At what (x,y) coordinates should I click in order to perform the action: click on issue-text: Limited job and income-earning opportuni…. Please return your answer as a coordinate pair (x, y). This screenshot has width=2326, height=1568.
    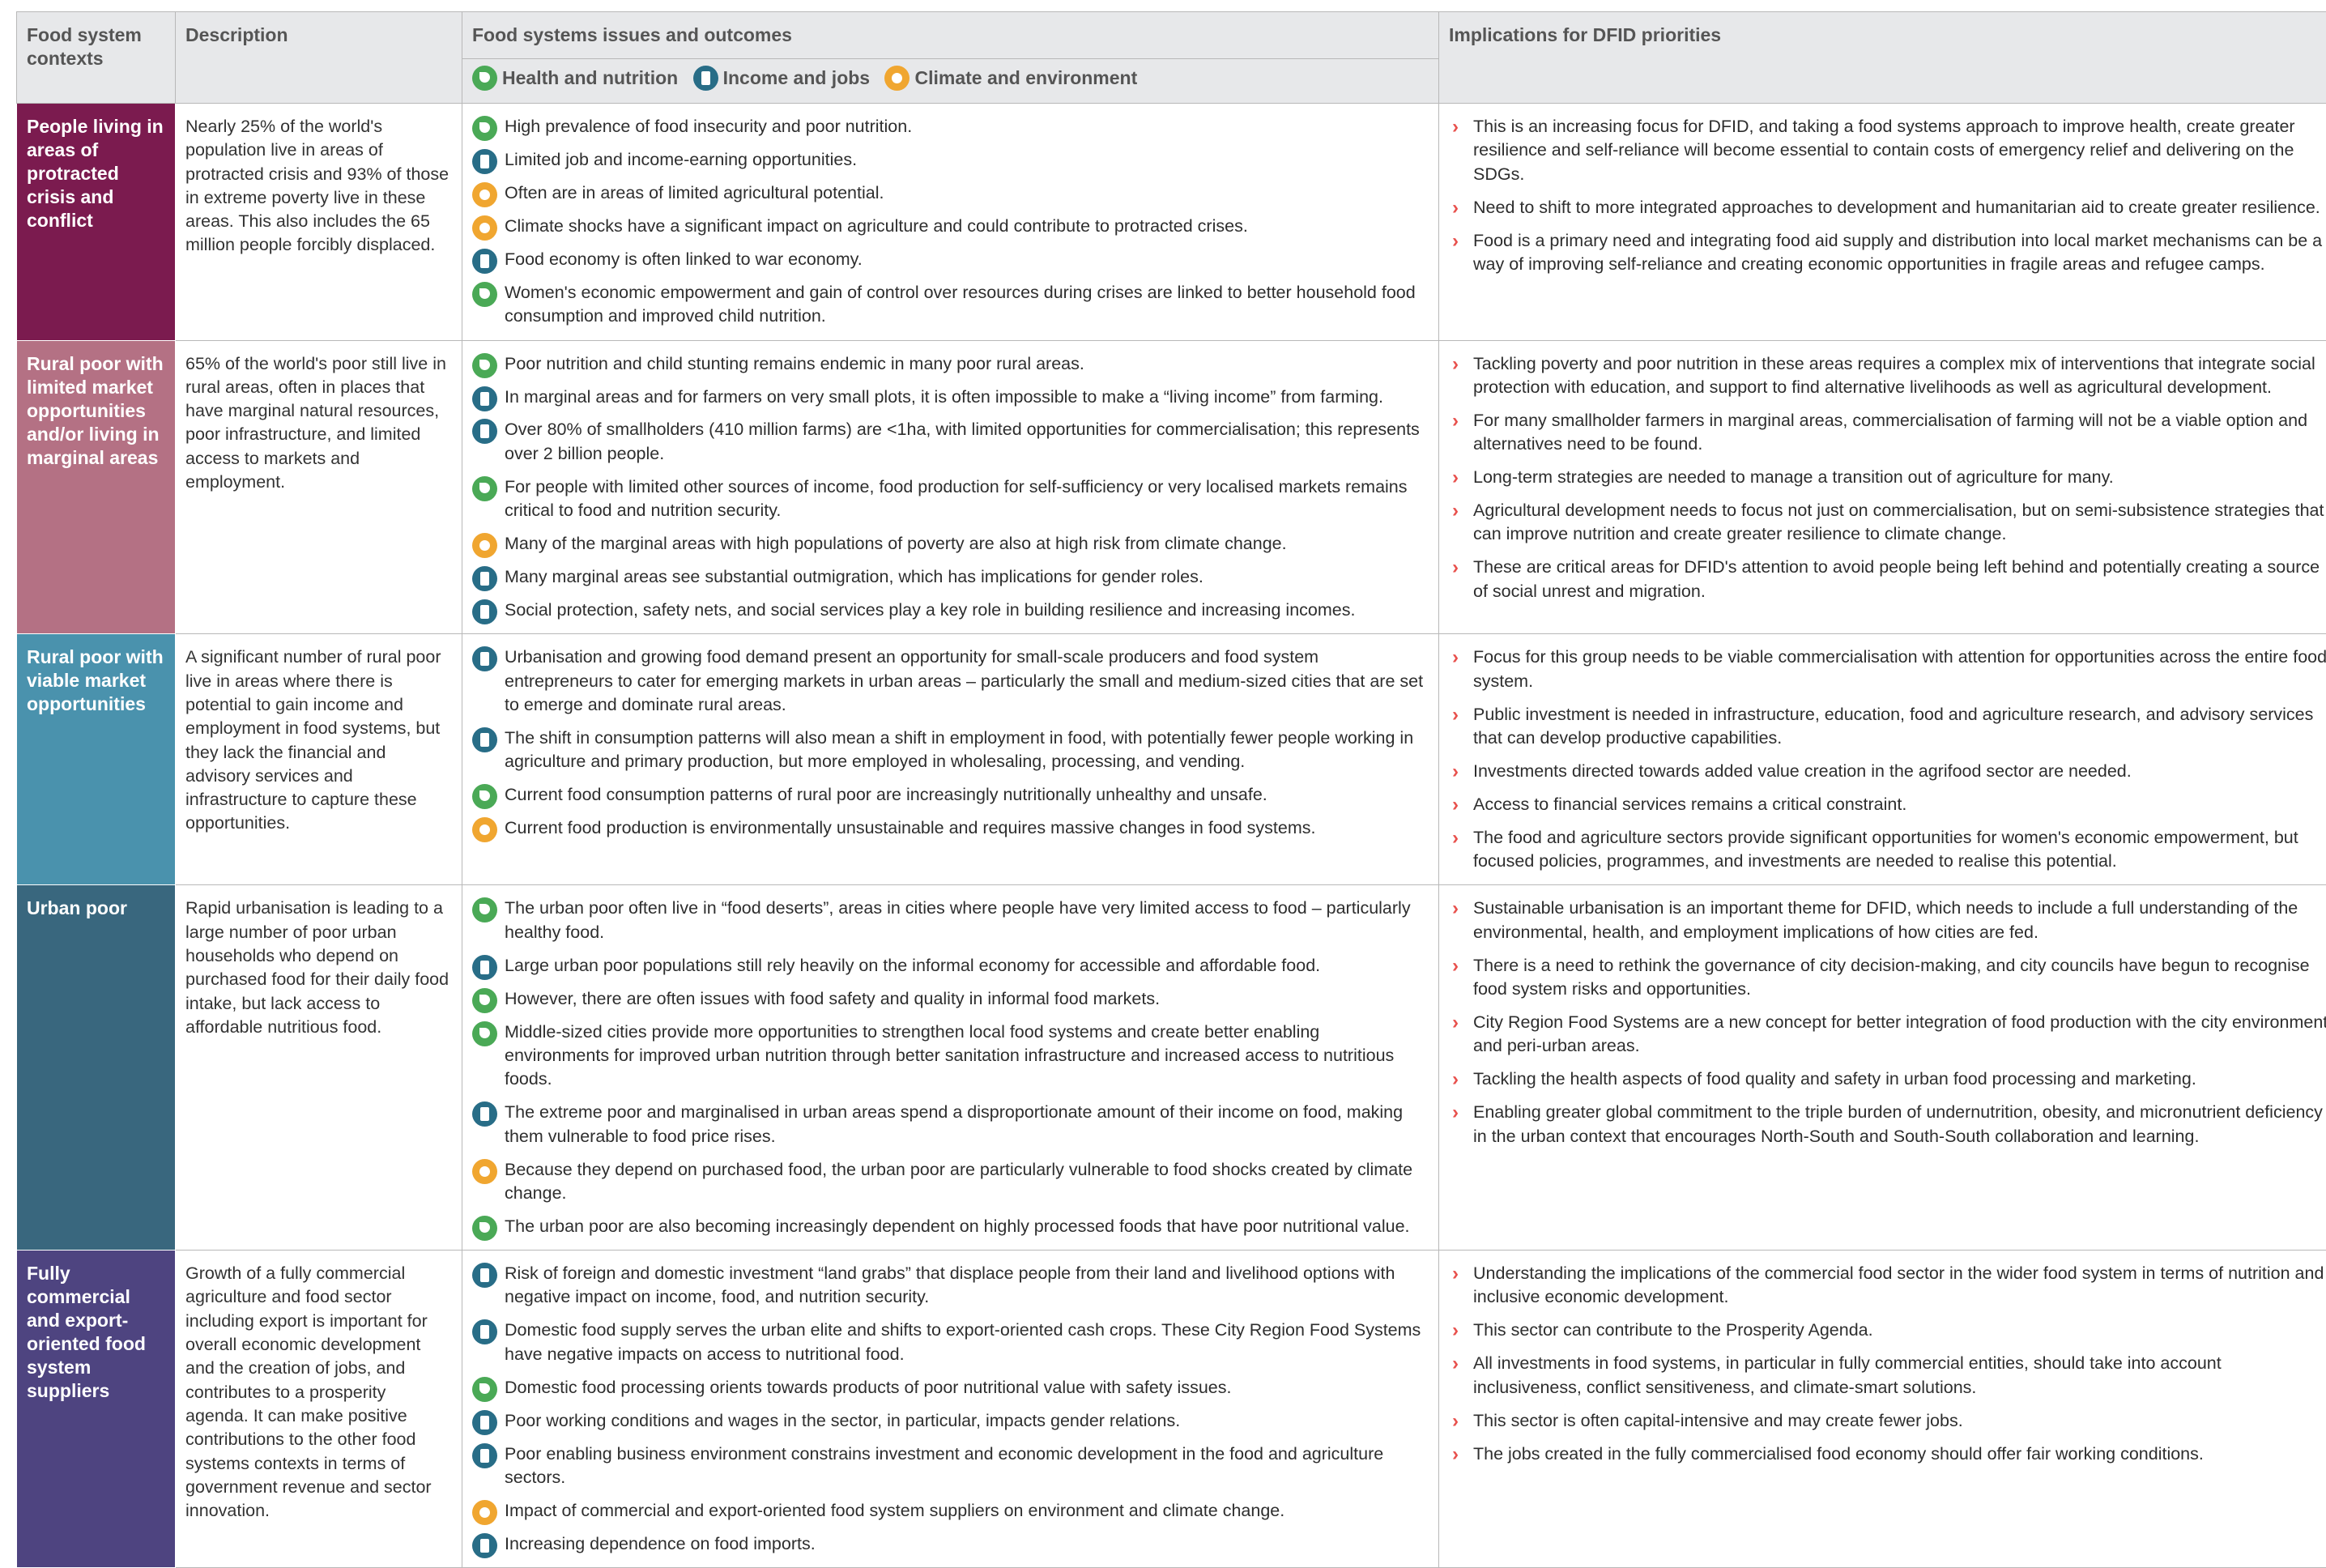
    Looking at the image, I should click on (681, 159).